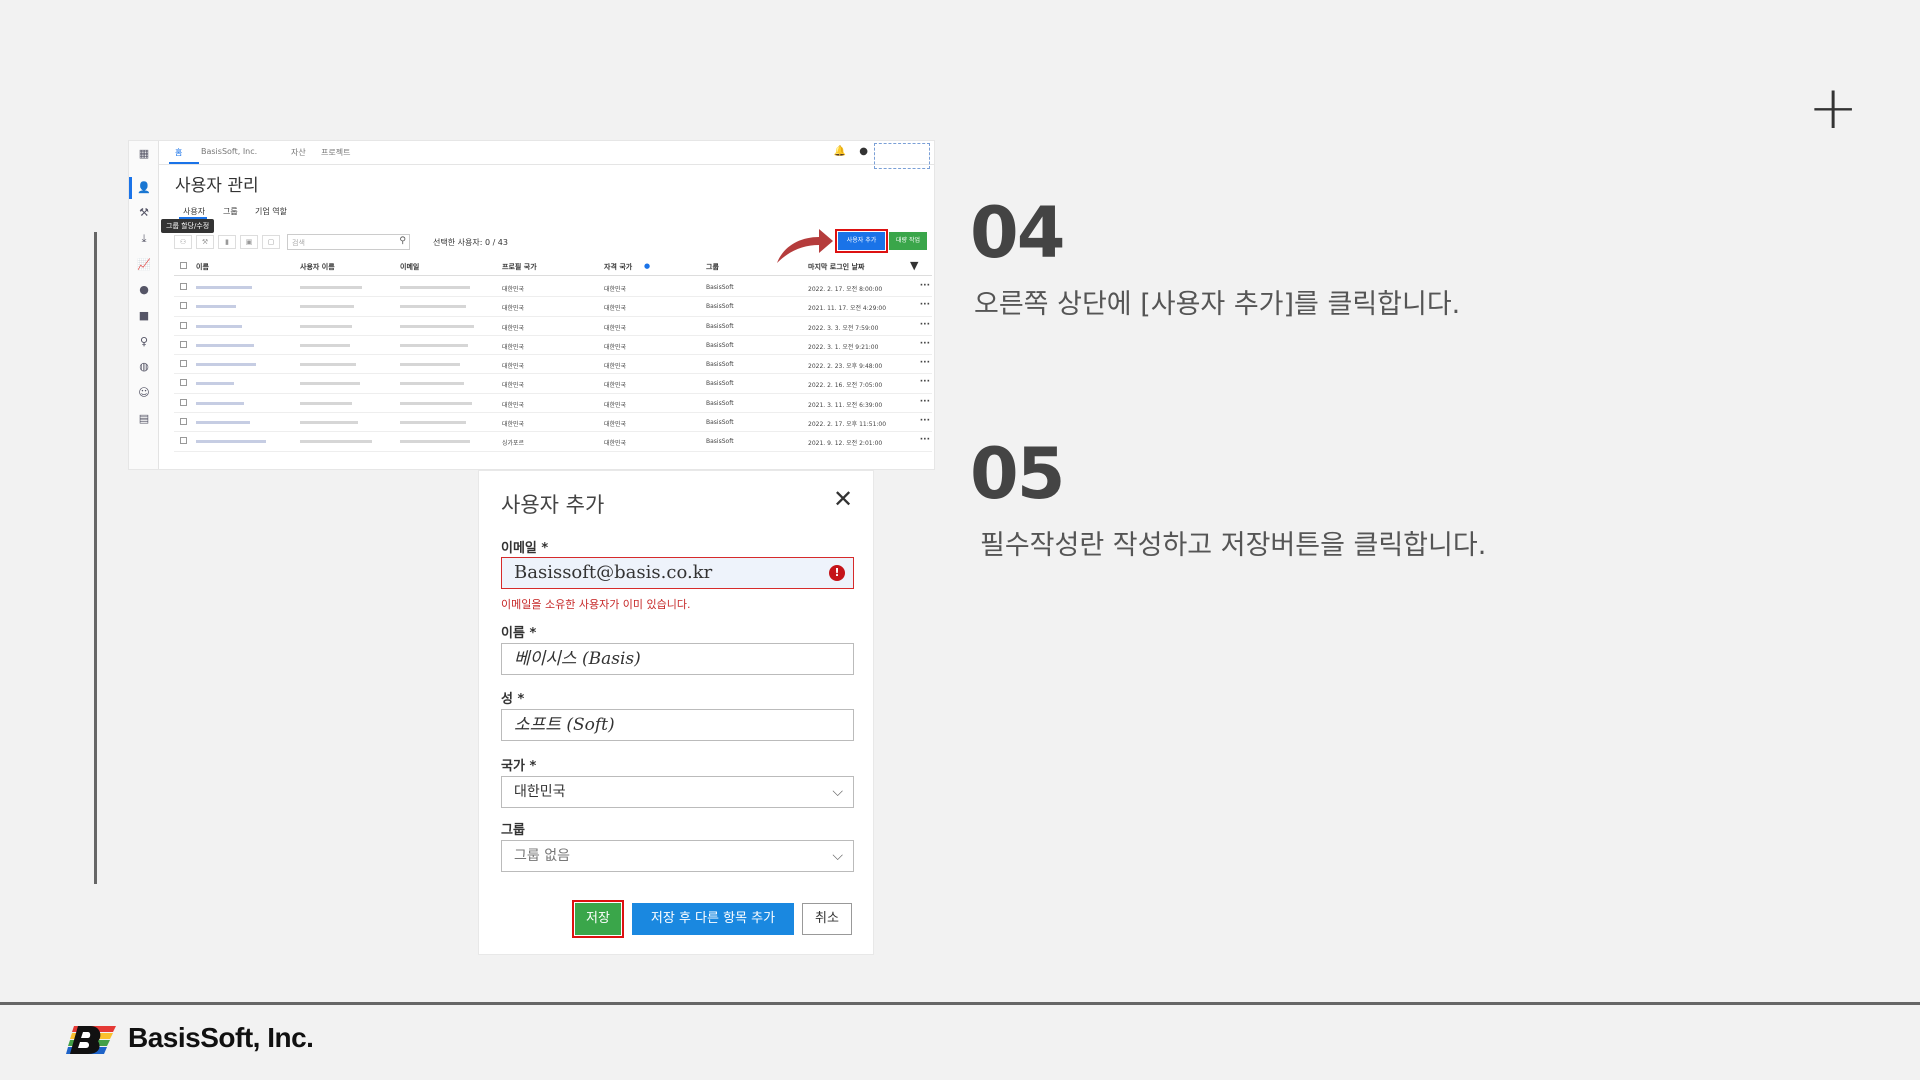 The image size is (1920, 1080). Describe the element at coordinates (713, 919) in the screenshot. I see `save-and-add-another-button: 저장 후 다른 항목 추가` at that location.